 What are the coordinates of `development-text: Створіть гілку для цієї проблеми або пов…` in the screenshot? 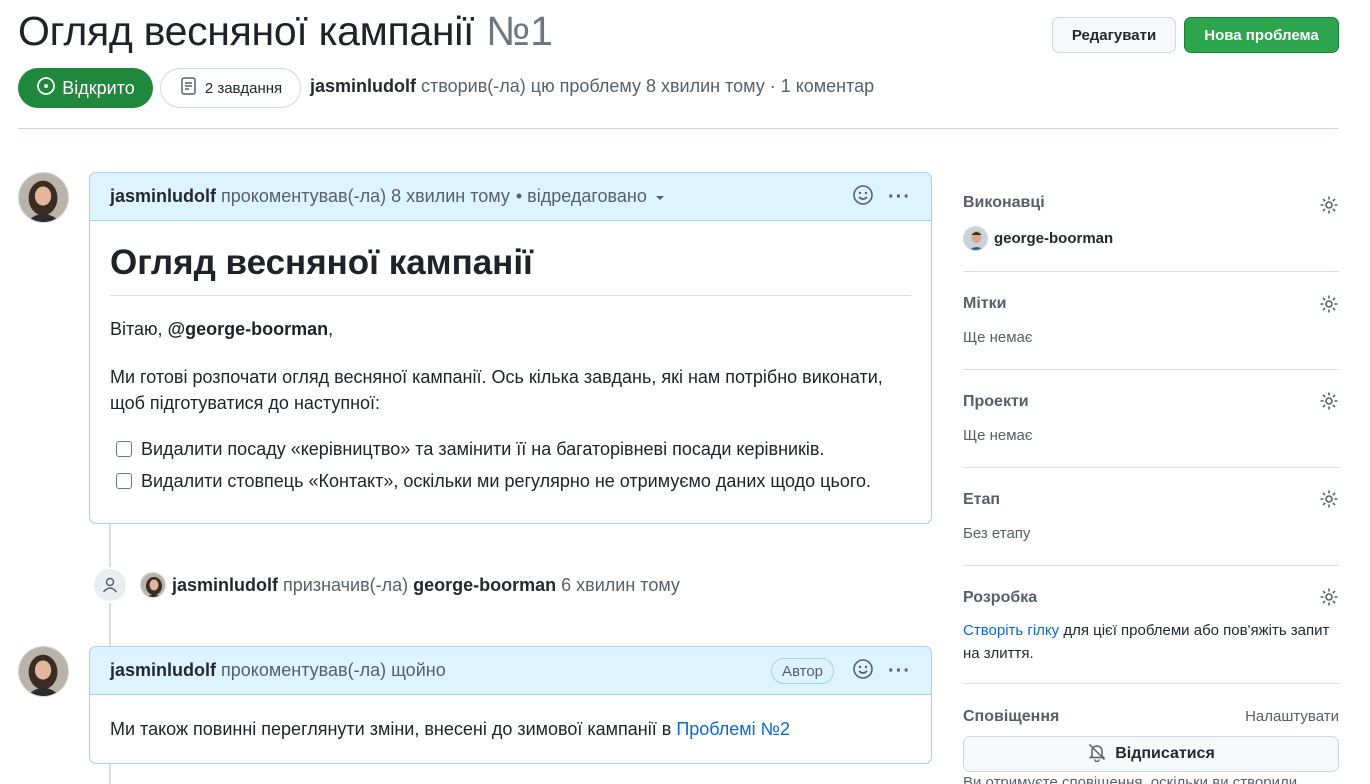 It's located at (1151, 642).